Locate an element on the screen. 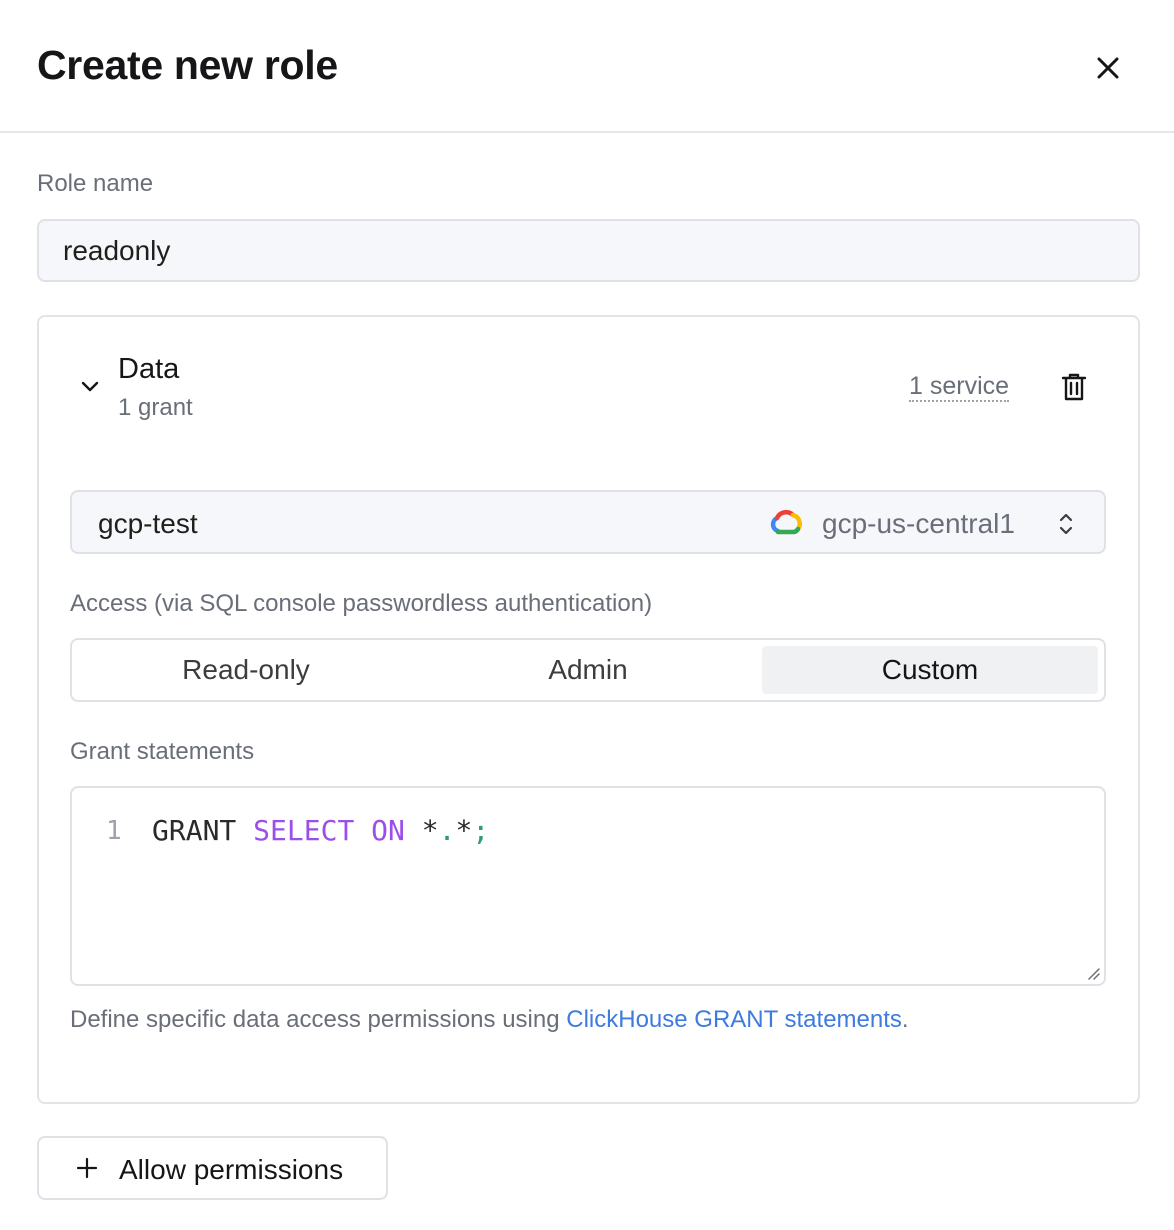 Image resolution: width=1174 pixels, height=1230 pixels. access-option-read-only: Read-only is located at coordinates (246, 670).